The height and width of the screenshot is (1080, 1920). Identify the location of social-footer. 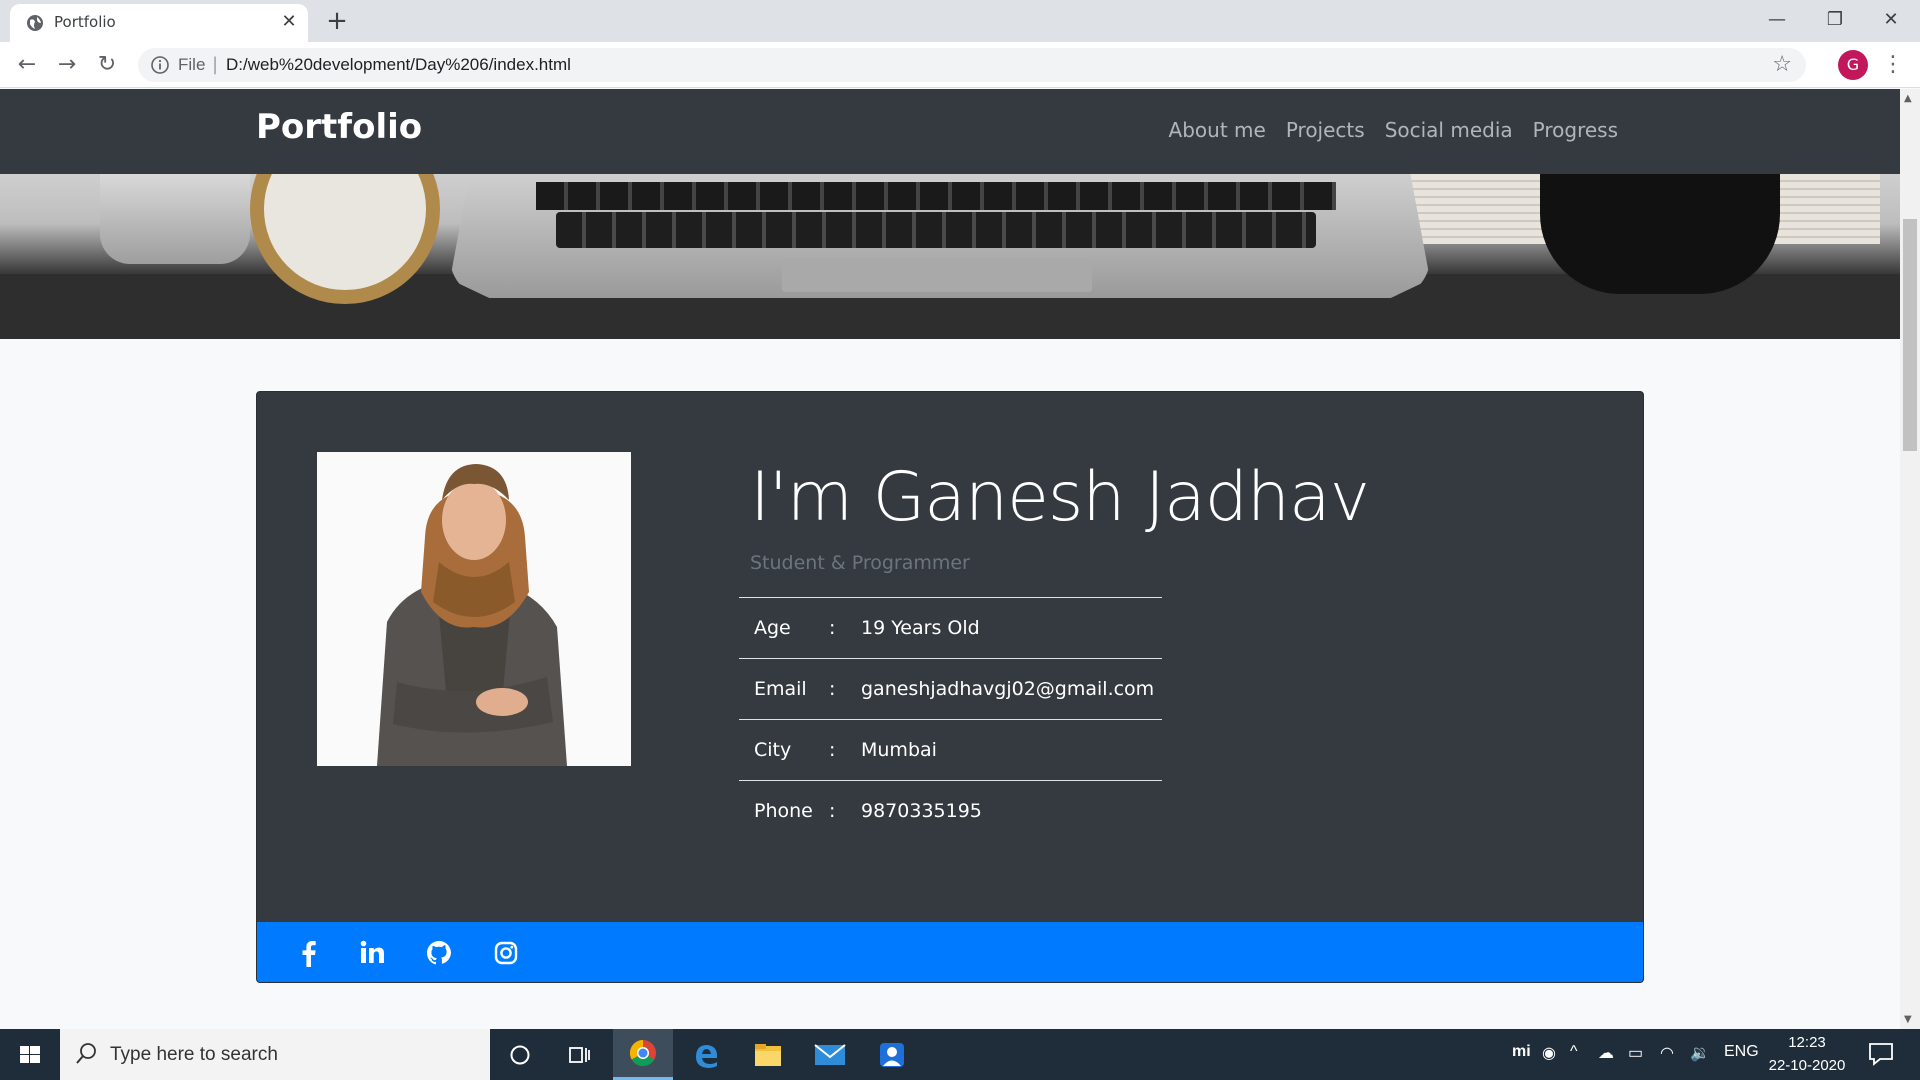
(950, 952).